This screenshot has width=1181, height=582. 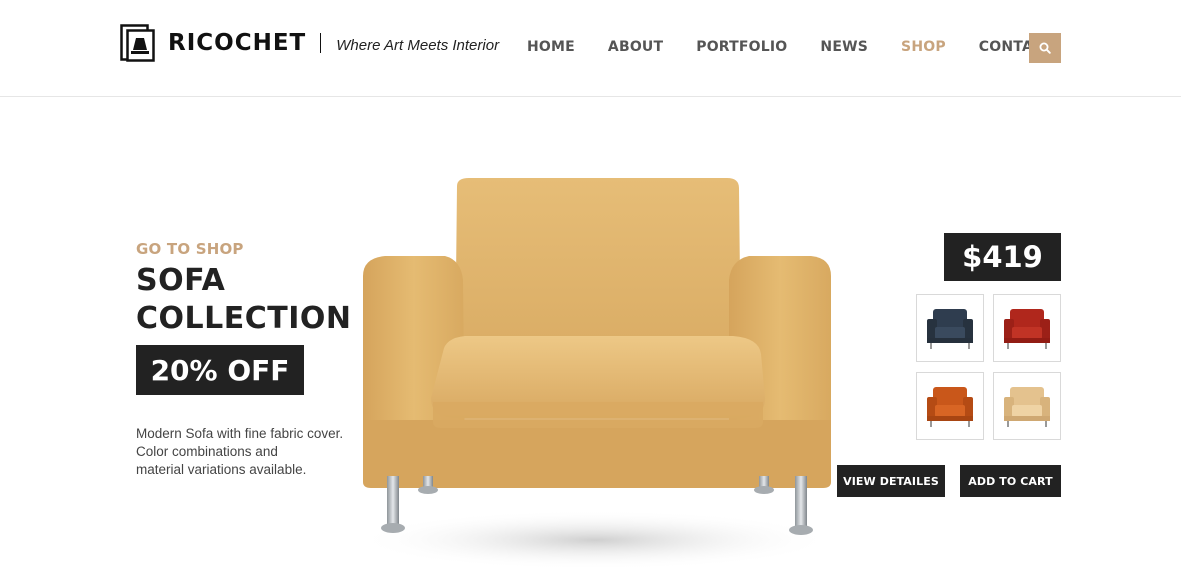 I want to click on main-nav: HOME ABOUT PORTFOLIO NEWS SHOP CONTACT, so click(x=806, y=47).